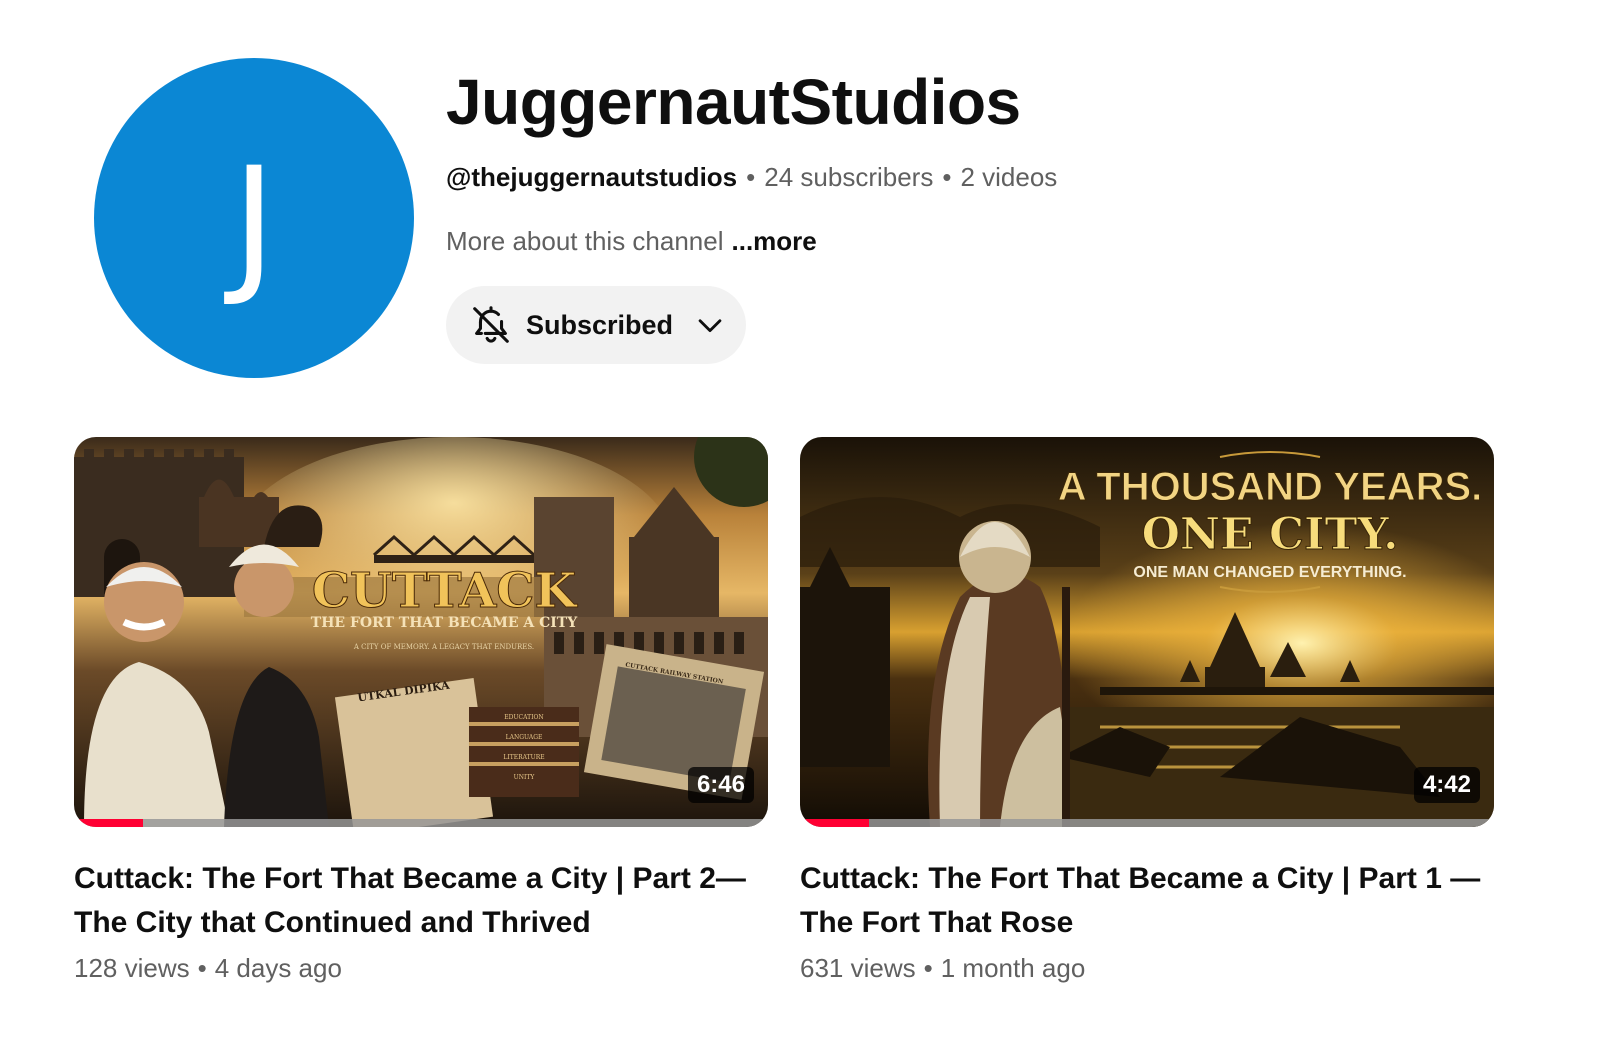 Image resolution: width=1600 pixels, height=1037 pixels. I want to click on thumb-book-label: LITERATURE, so click(523, 757).